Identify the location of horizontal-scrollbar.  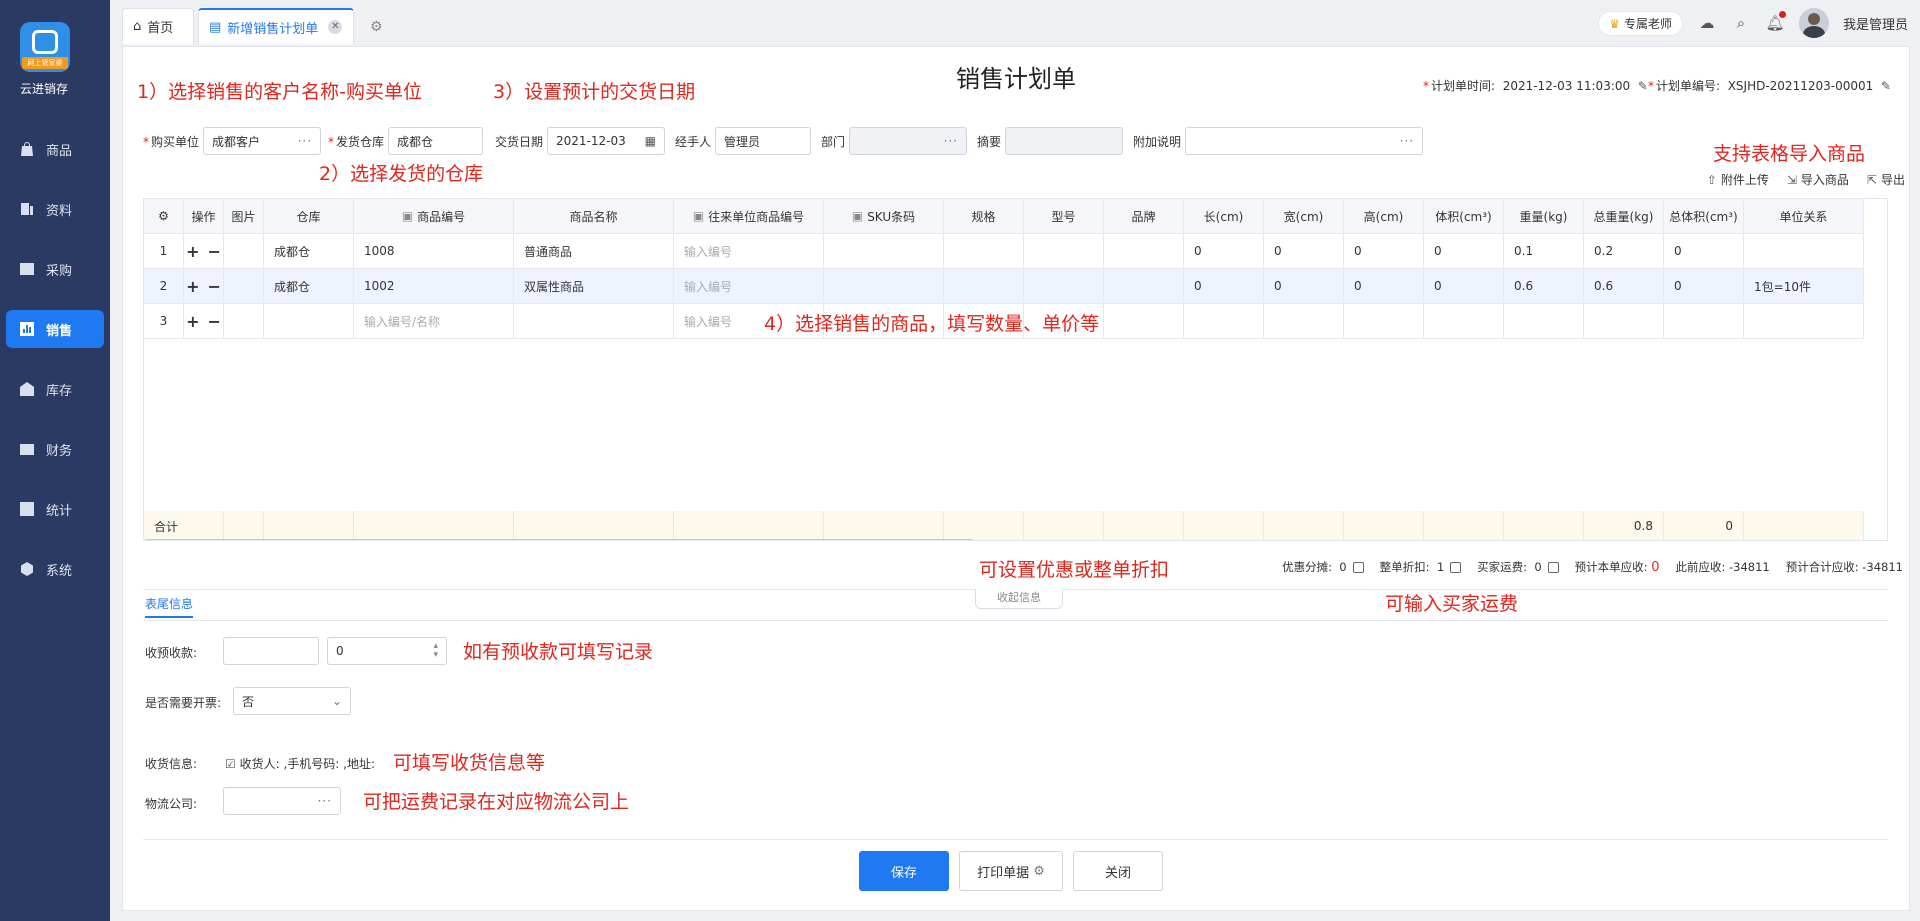
(559, 539).